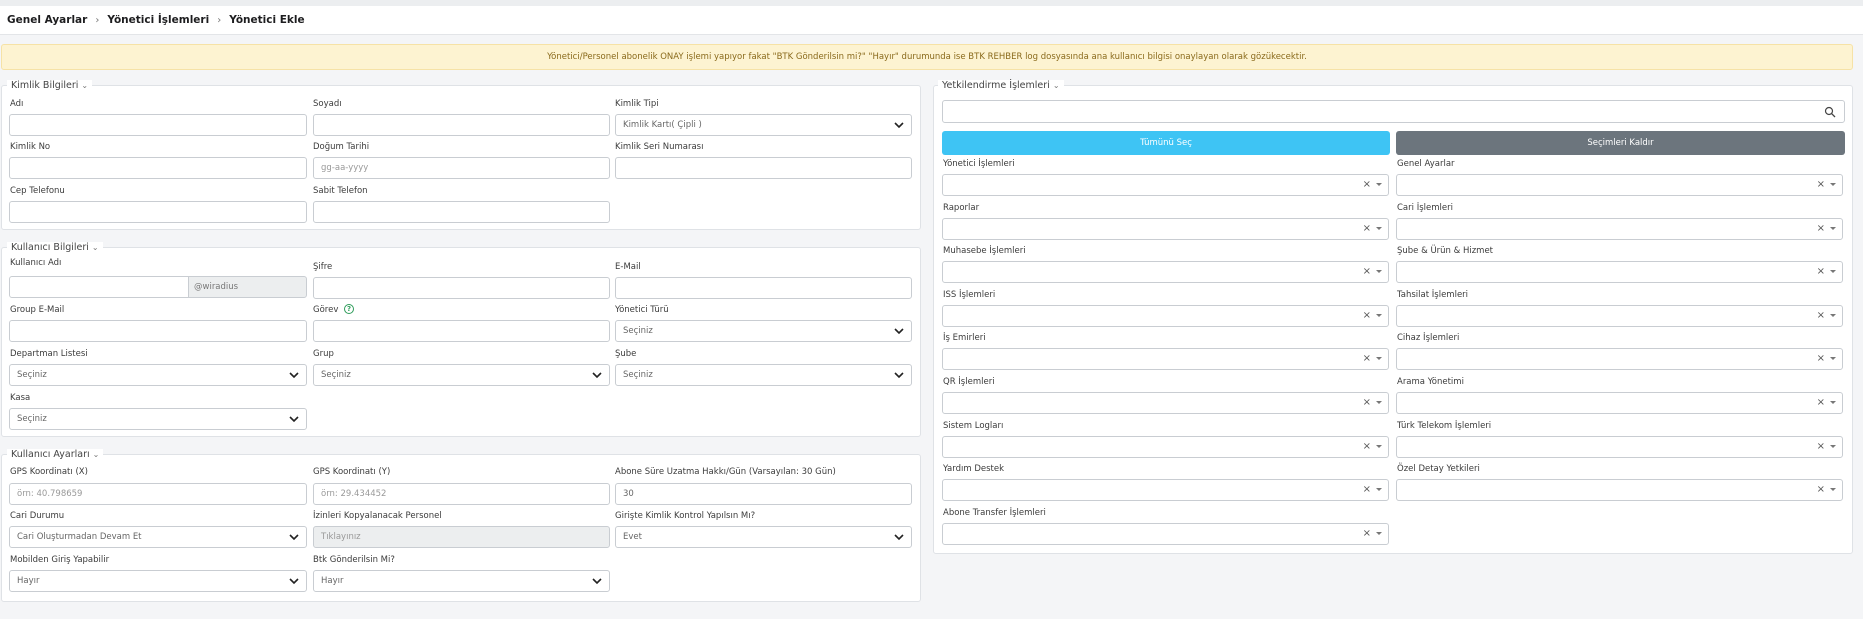 The image size is (1863, 619). I want to click on cep-telefonu-label: Cep Telefonu, so click(37, 191).